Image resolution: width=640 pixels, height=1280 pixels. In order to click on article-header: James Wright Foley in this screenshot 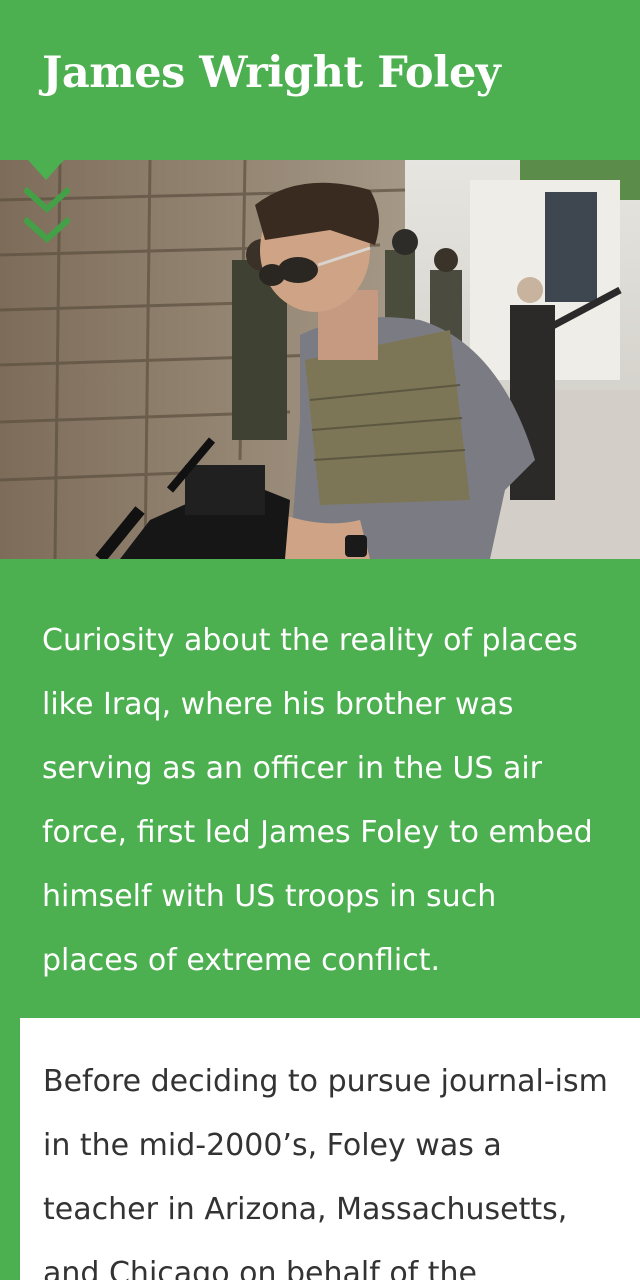, I will do `click(320, 80)`.